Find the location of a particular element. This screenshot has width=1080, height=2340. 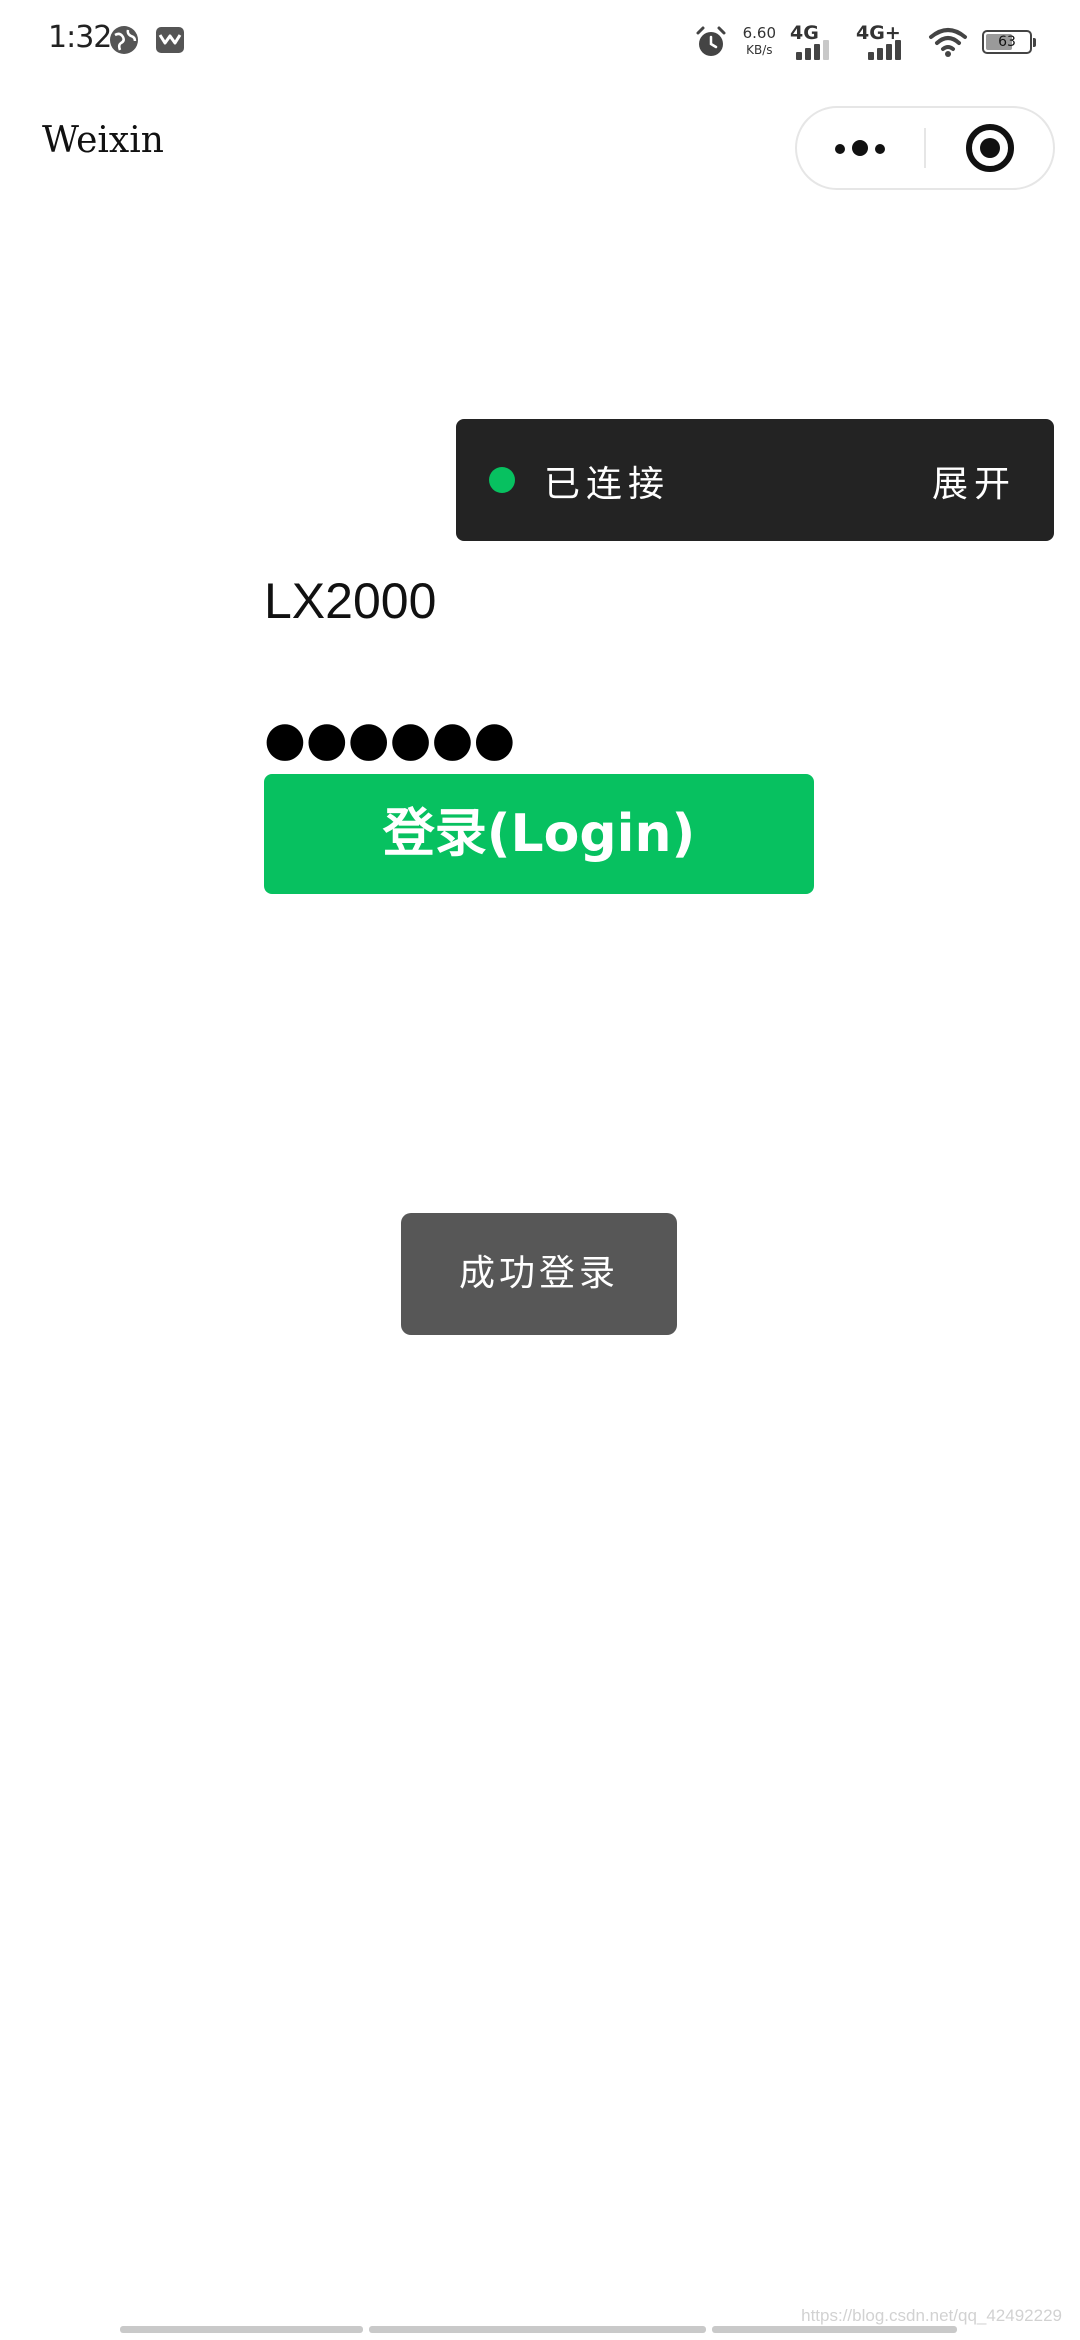

mail-icon is located at coordinates (170, 40).